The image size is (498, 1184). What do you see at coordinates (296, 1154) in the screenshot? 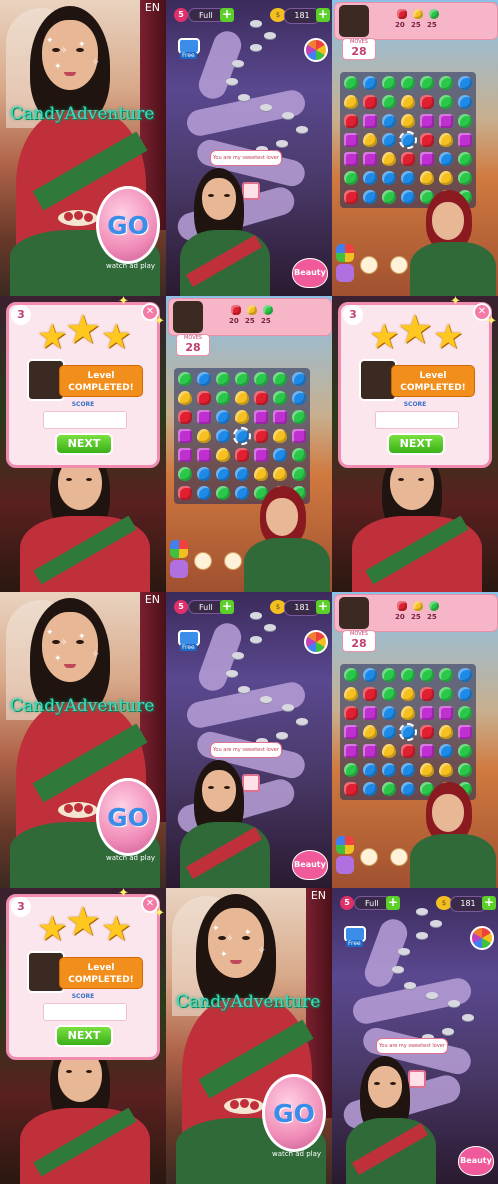
I see `watch-ad-label: watch ad play` at bounding box center [296, 1154].